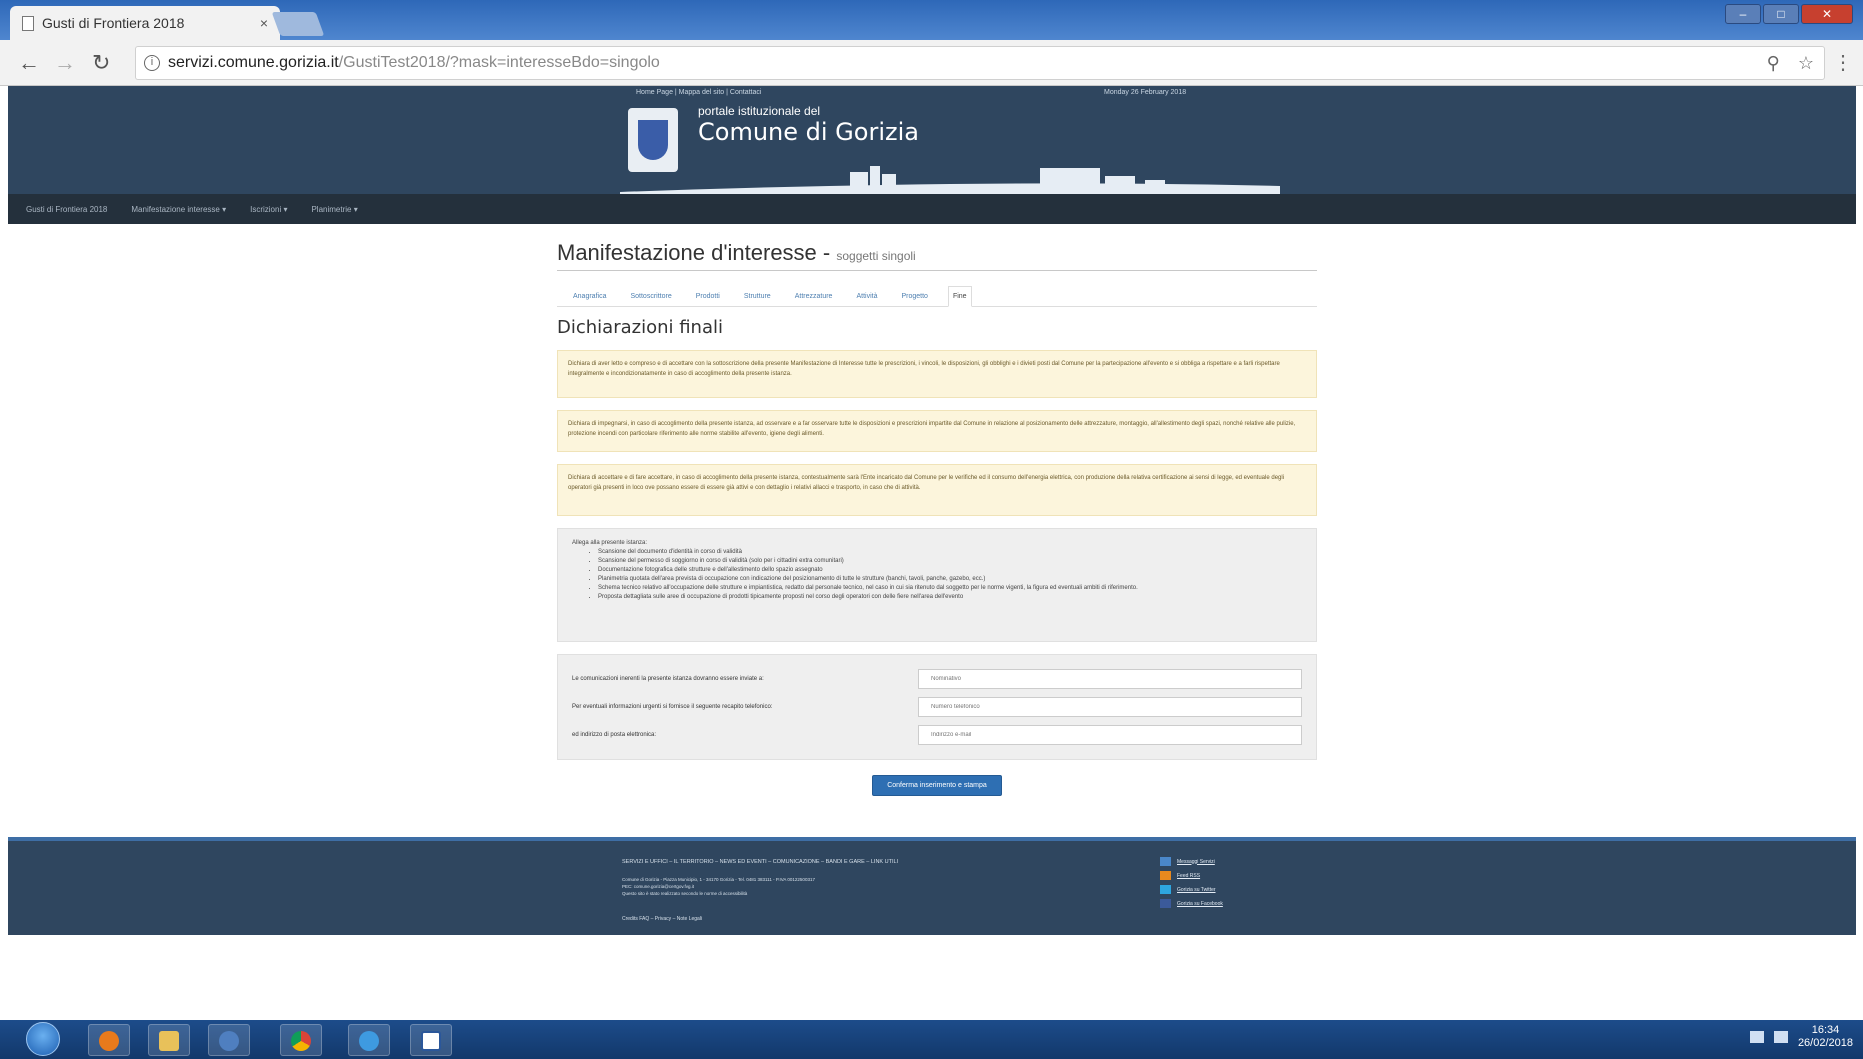 The image size is (1863, 1059). I want to click on social-label: Gorizia su Twitter, so click(1196, 889).